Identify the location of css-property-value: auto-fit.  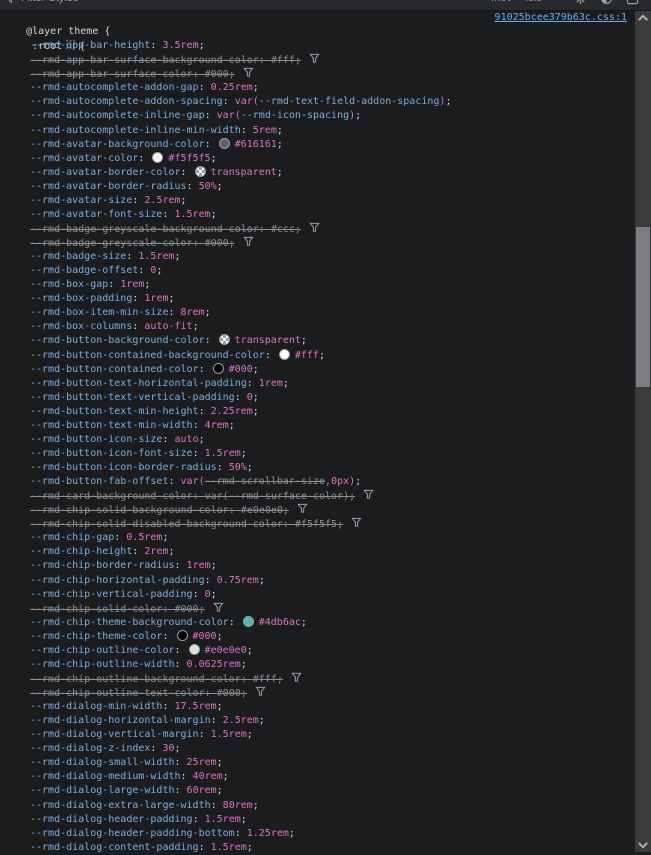
(168, 326).